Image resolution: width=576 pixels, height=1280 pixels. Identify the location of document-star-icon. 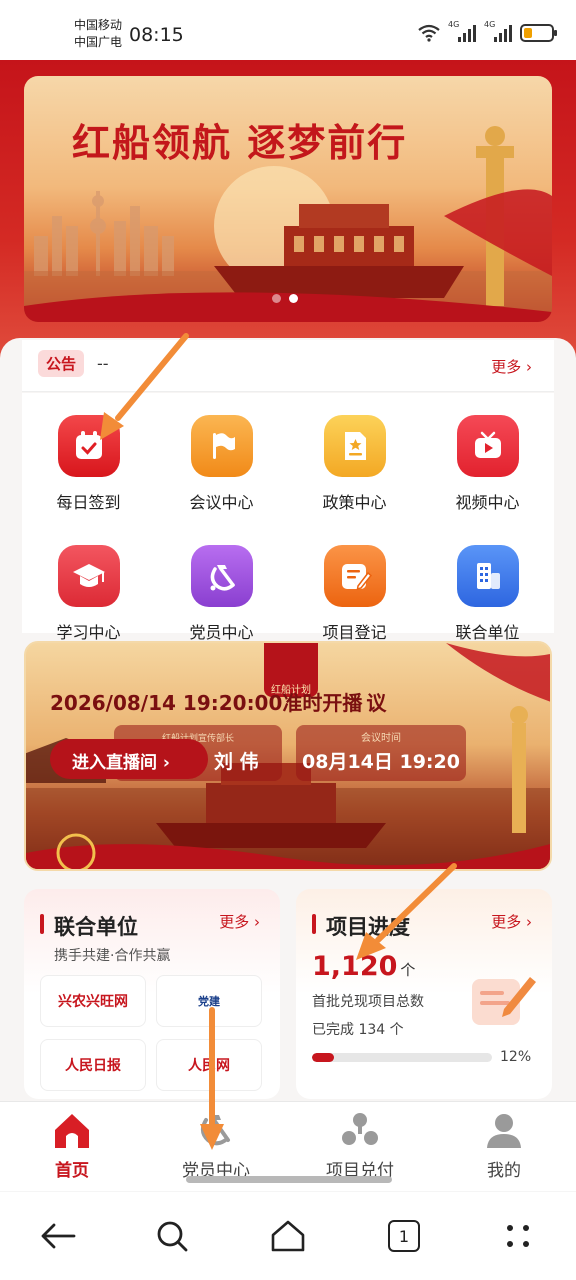
(354, 446).